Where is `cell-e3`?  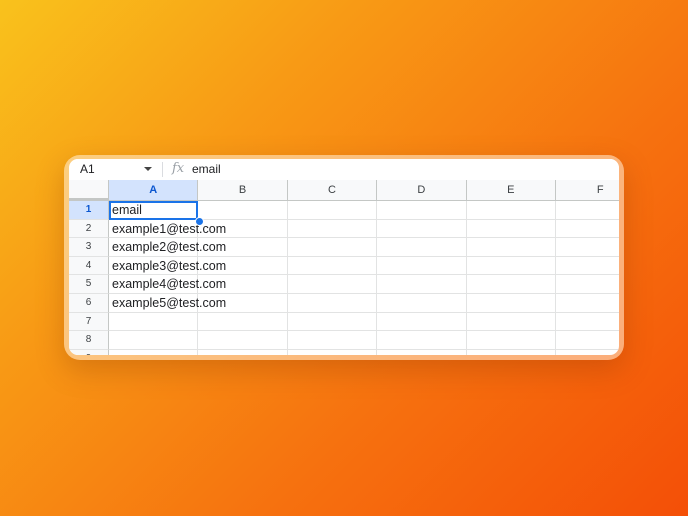 cell-e3 is located at coordinates (511, 247).